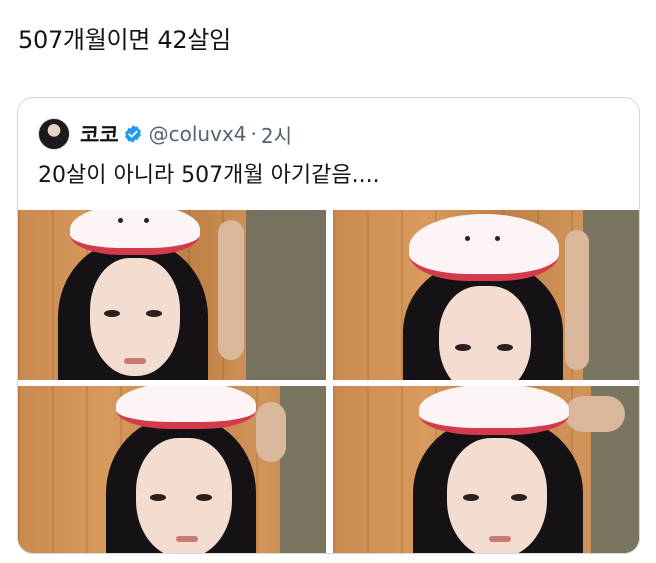  I want to click on timestamp: 2시, so click(276, 134).